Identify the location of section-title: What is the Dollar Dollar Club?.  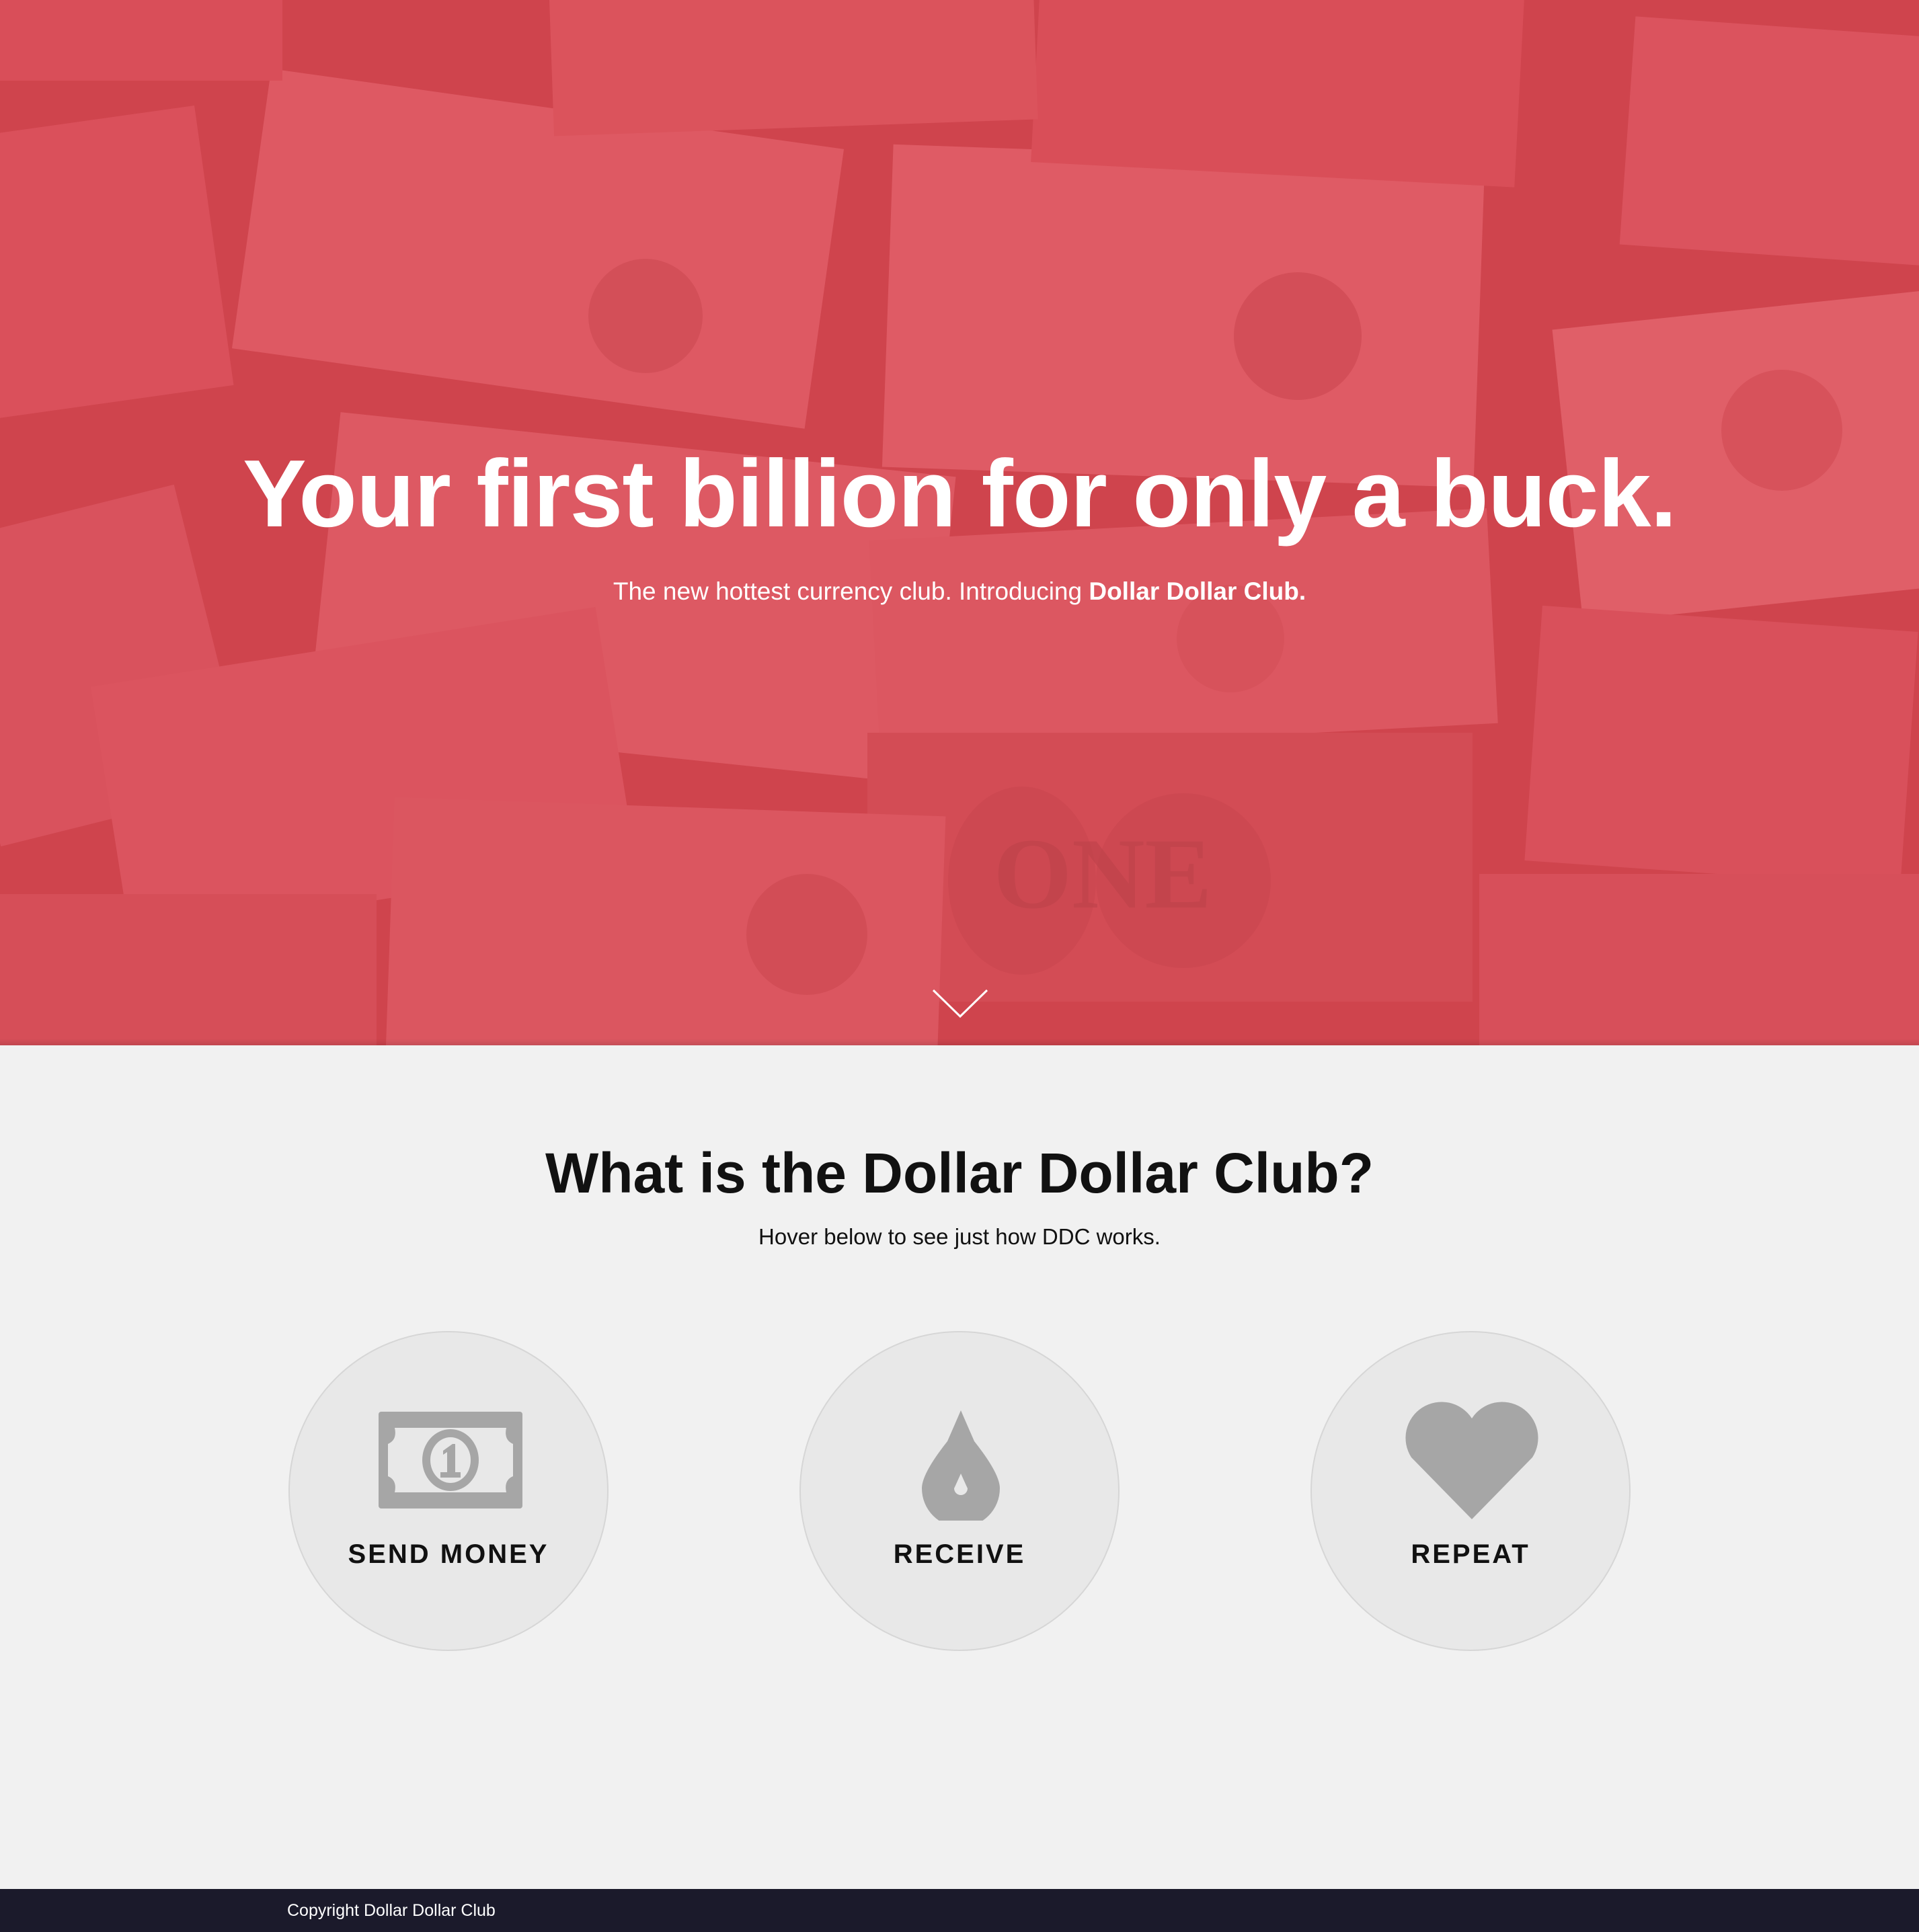
(959, 1173).